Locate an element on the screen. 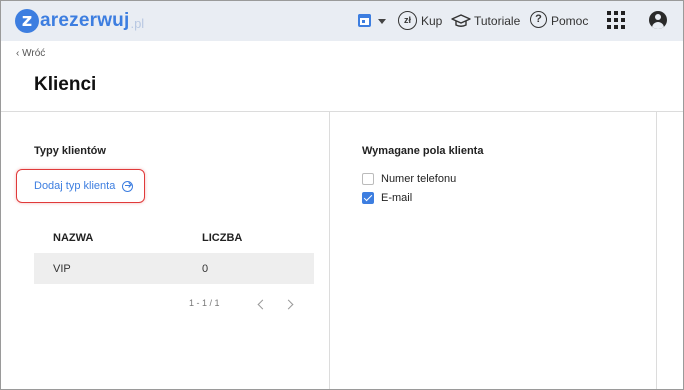  required-fields-title: Wymagane pola klienta is located at coordinates (423, 151).